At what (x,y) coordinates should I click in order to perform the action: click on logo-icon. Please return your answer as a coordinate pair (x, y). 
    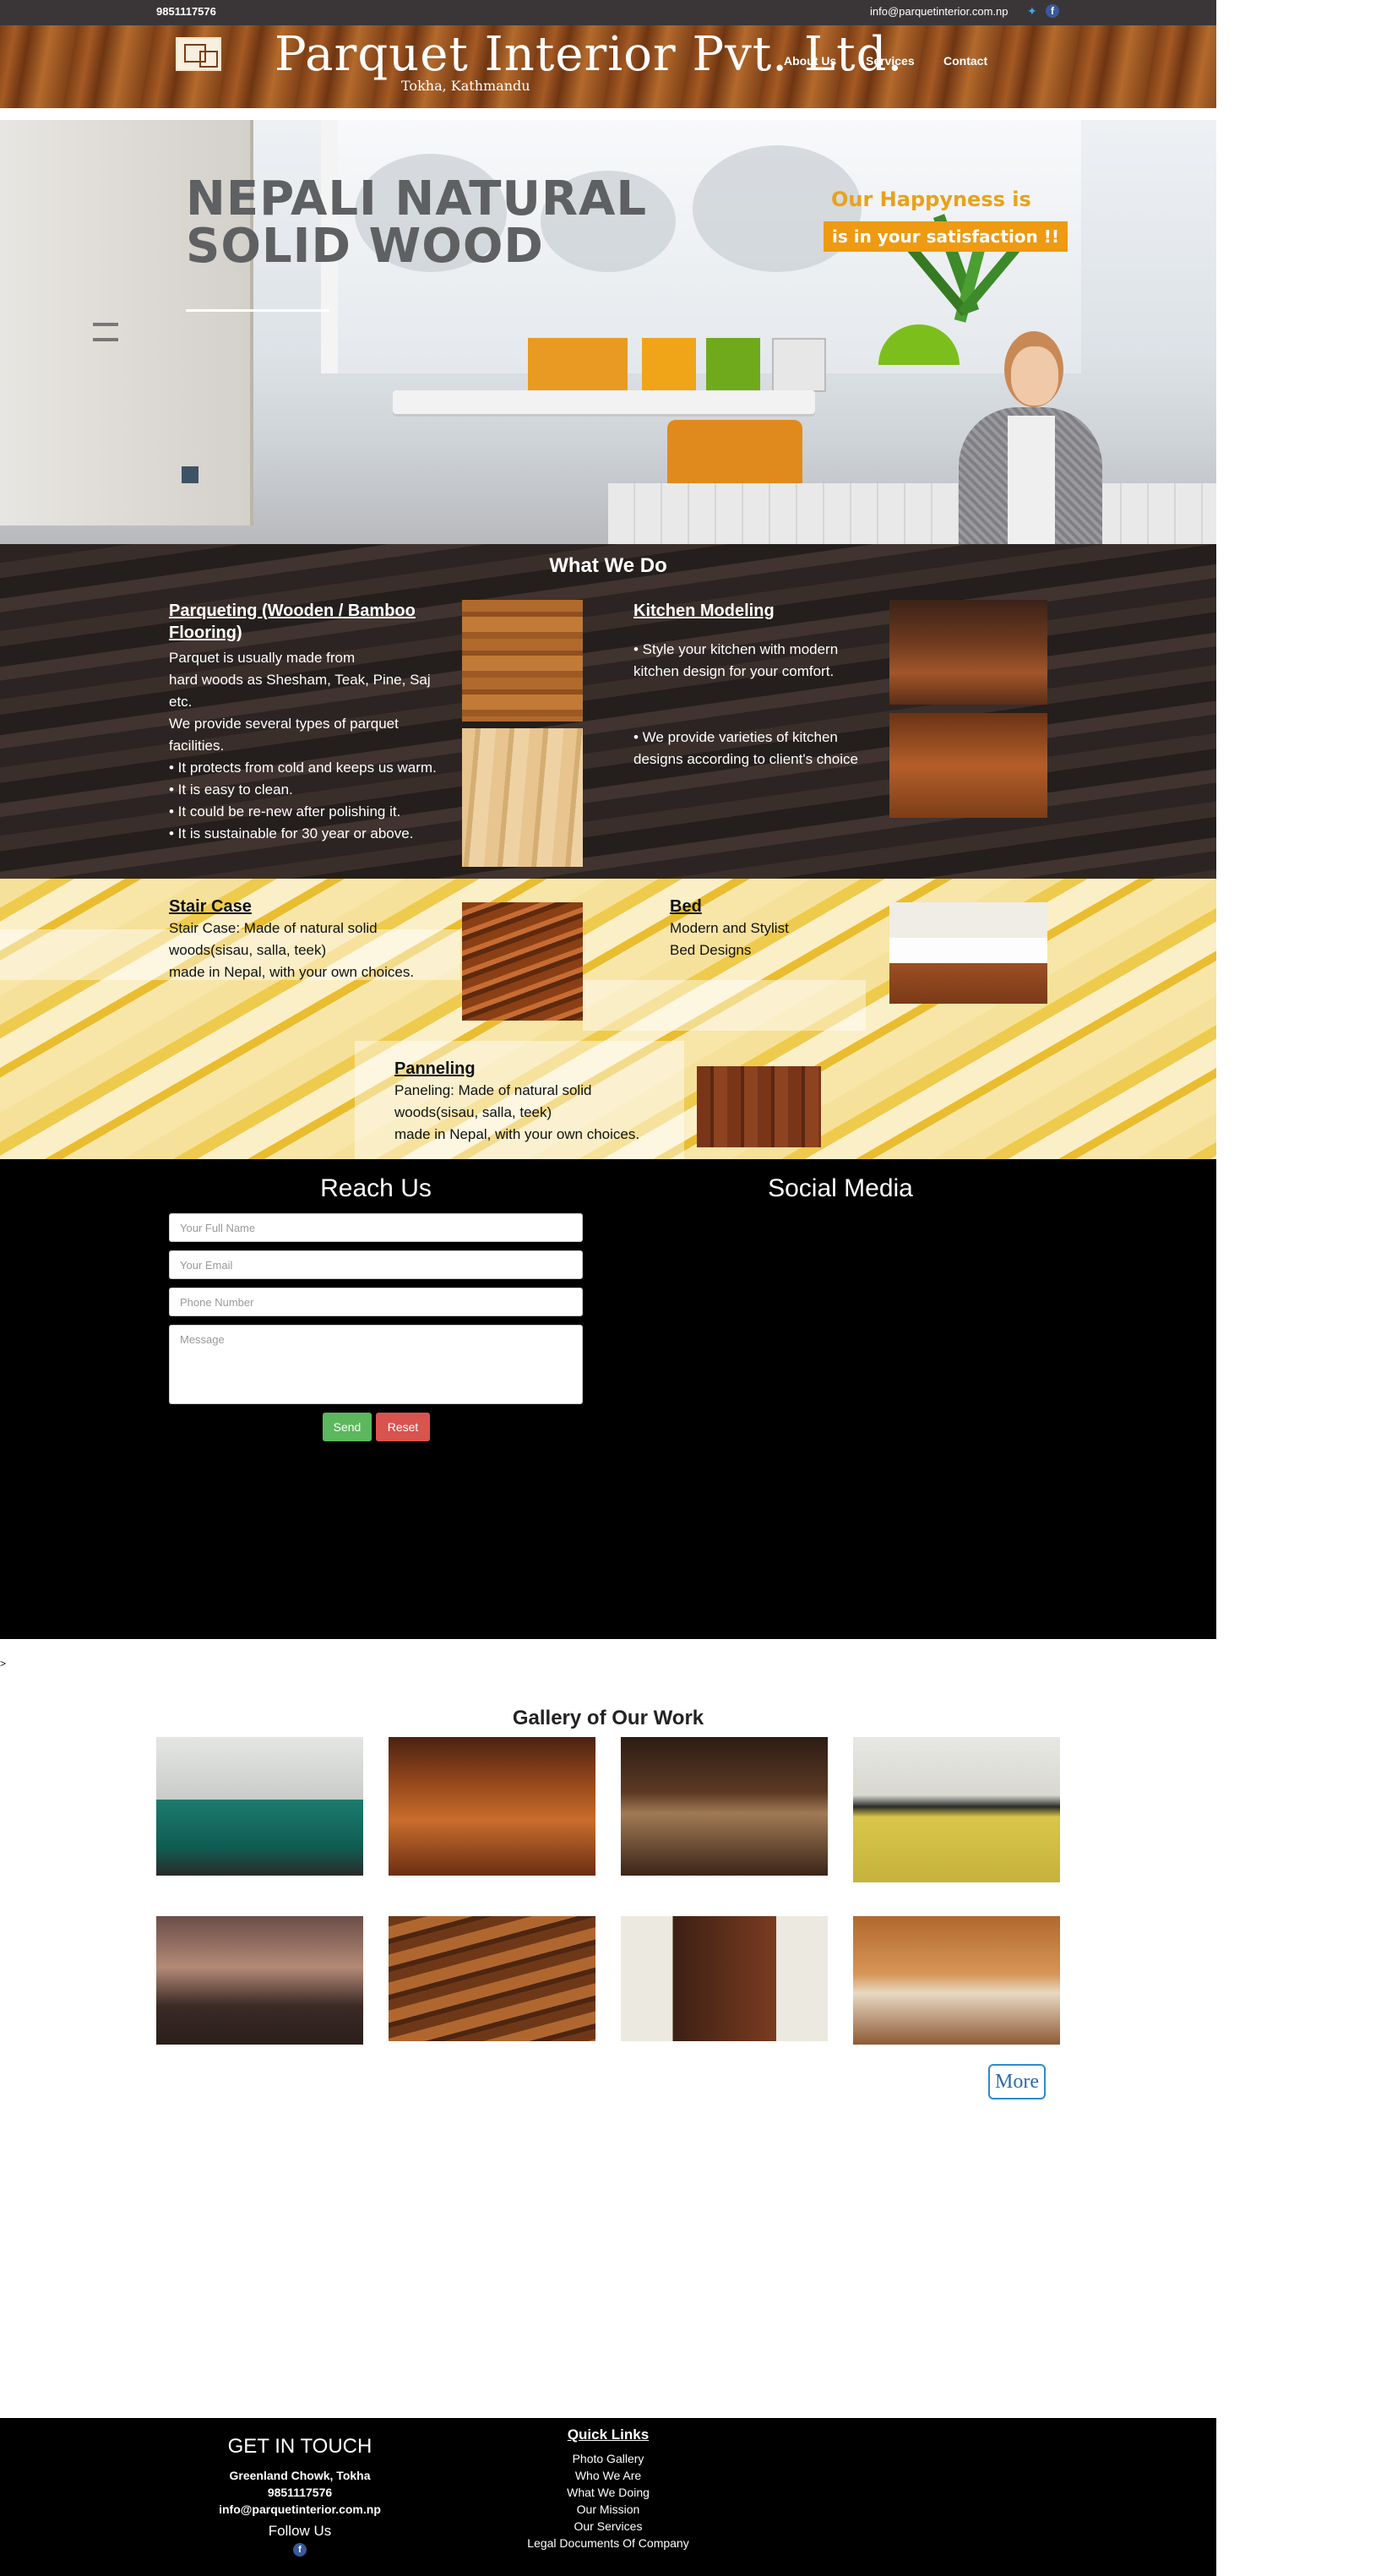
    Looking at the image, I should click on (198, 54).